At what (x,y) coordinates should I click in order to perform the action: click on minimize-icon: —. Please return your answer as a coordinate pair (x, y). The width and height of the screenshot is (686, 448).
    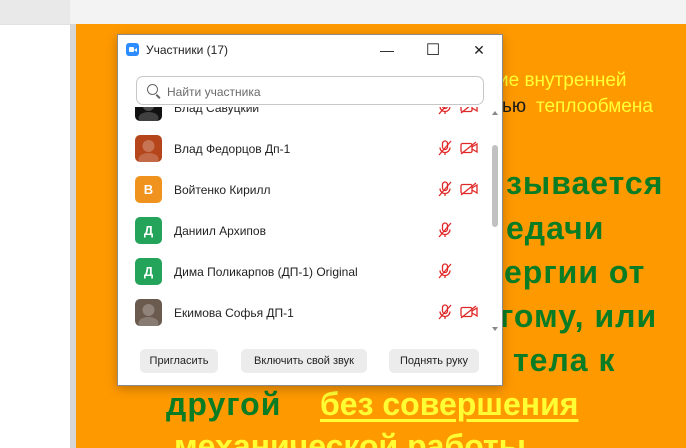
    Looking at the image, I should click on (387, 50).